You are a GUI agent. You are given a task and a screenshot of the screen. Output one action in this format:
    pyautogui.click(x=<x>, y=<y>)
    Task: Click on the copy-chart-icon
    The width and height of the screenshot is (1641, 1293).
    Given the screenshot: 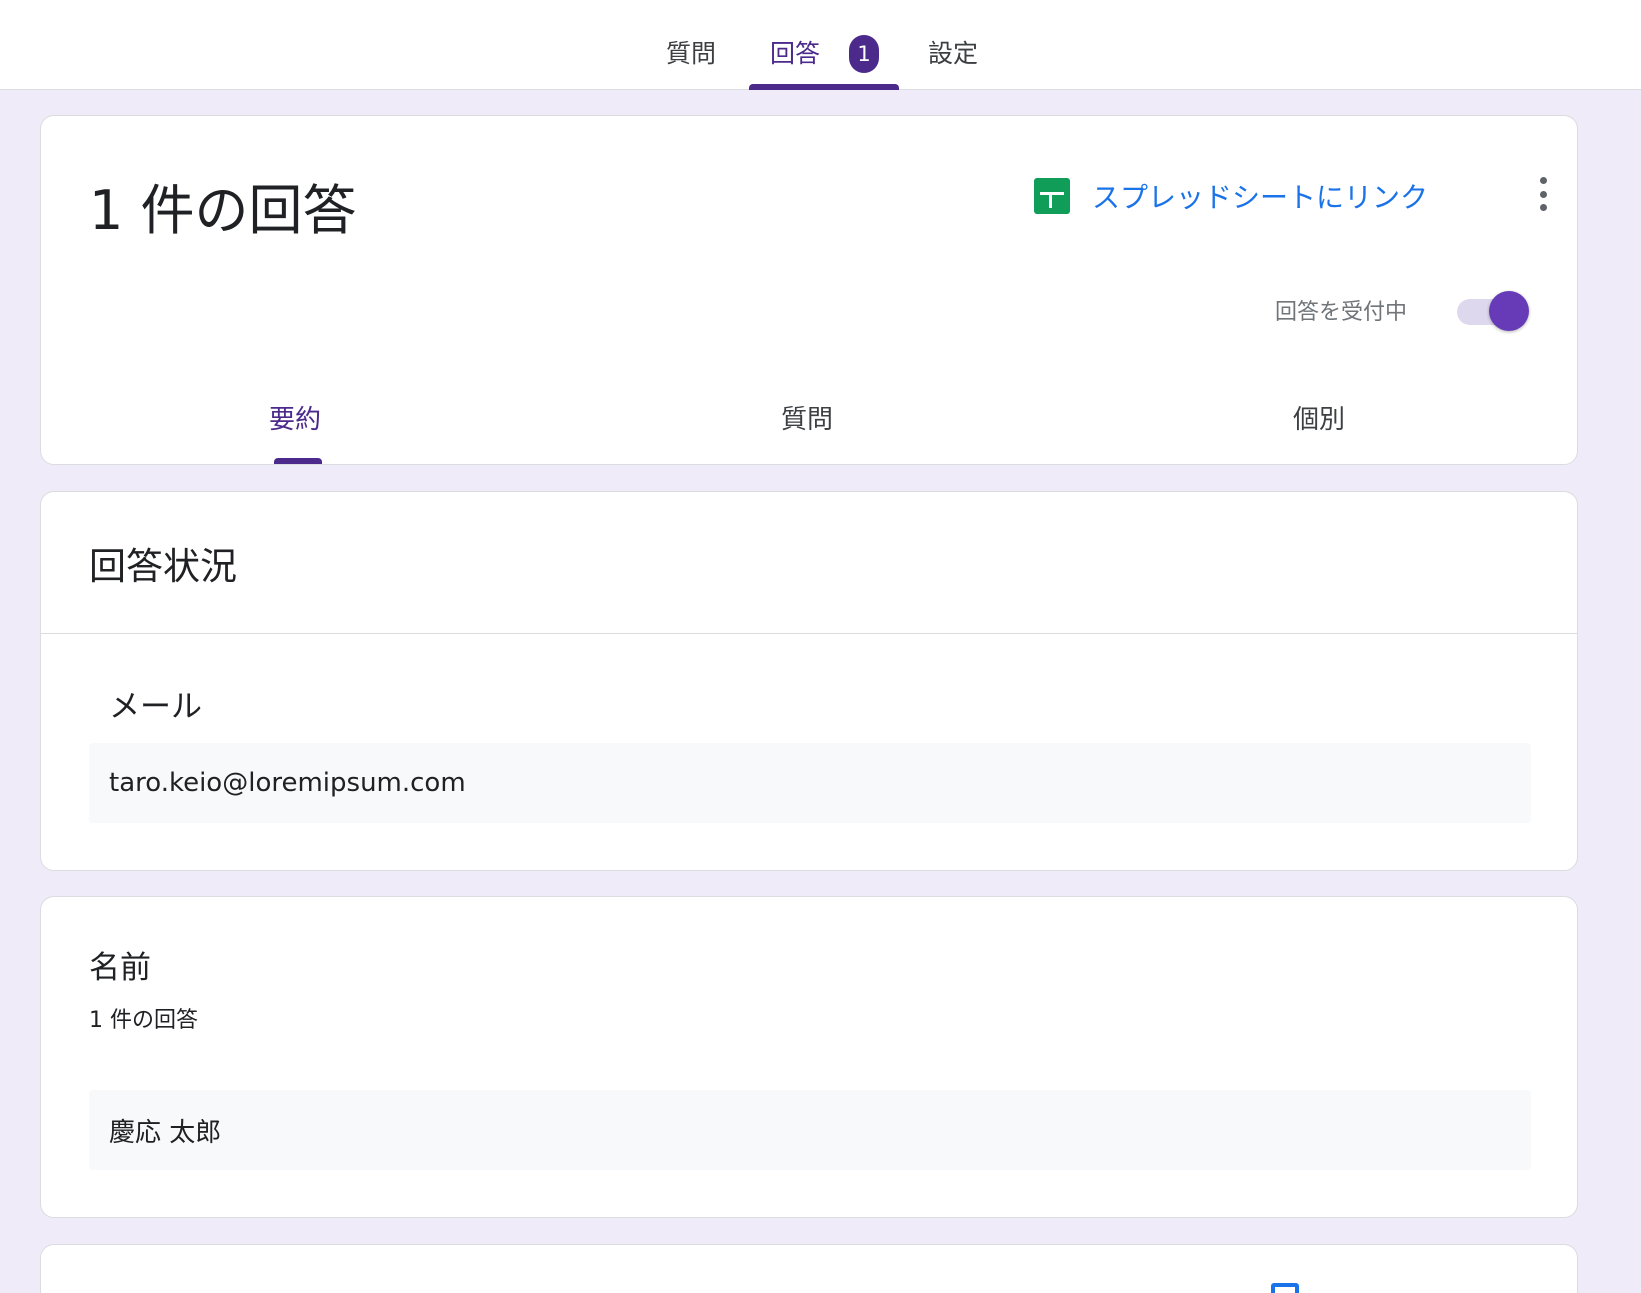 What is the action you would take?
    pyautogui.click(x=1285, y=1288)
    